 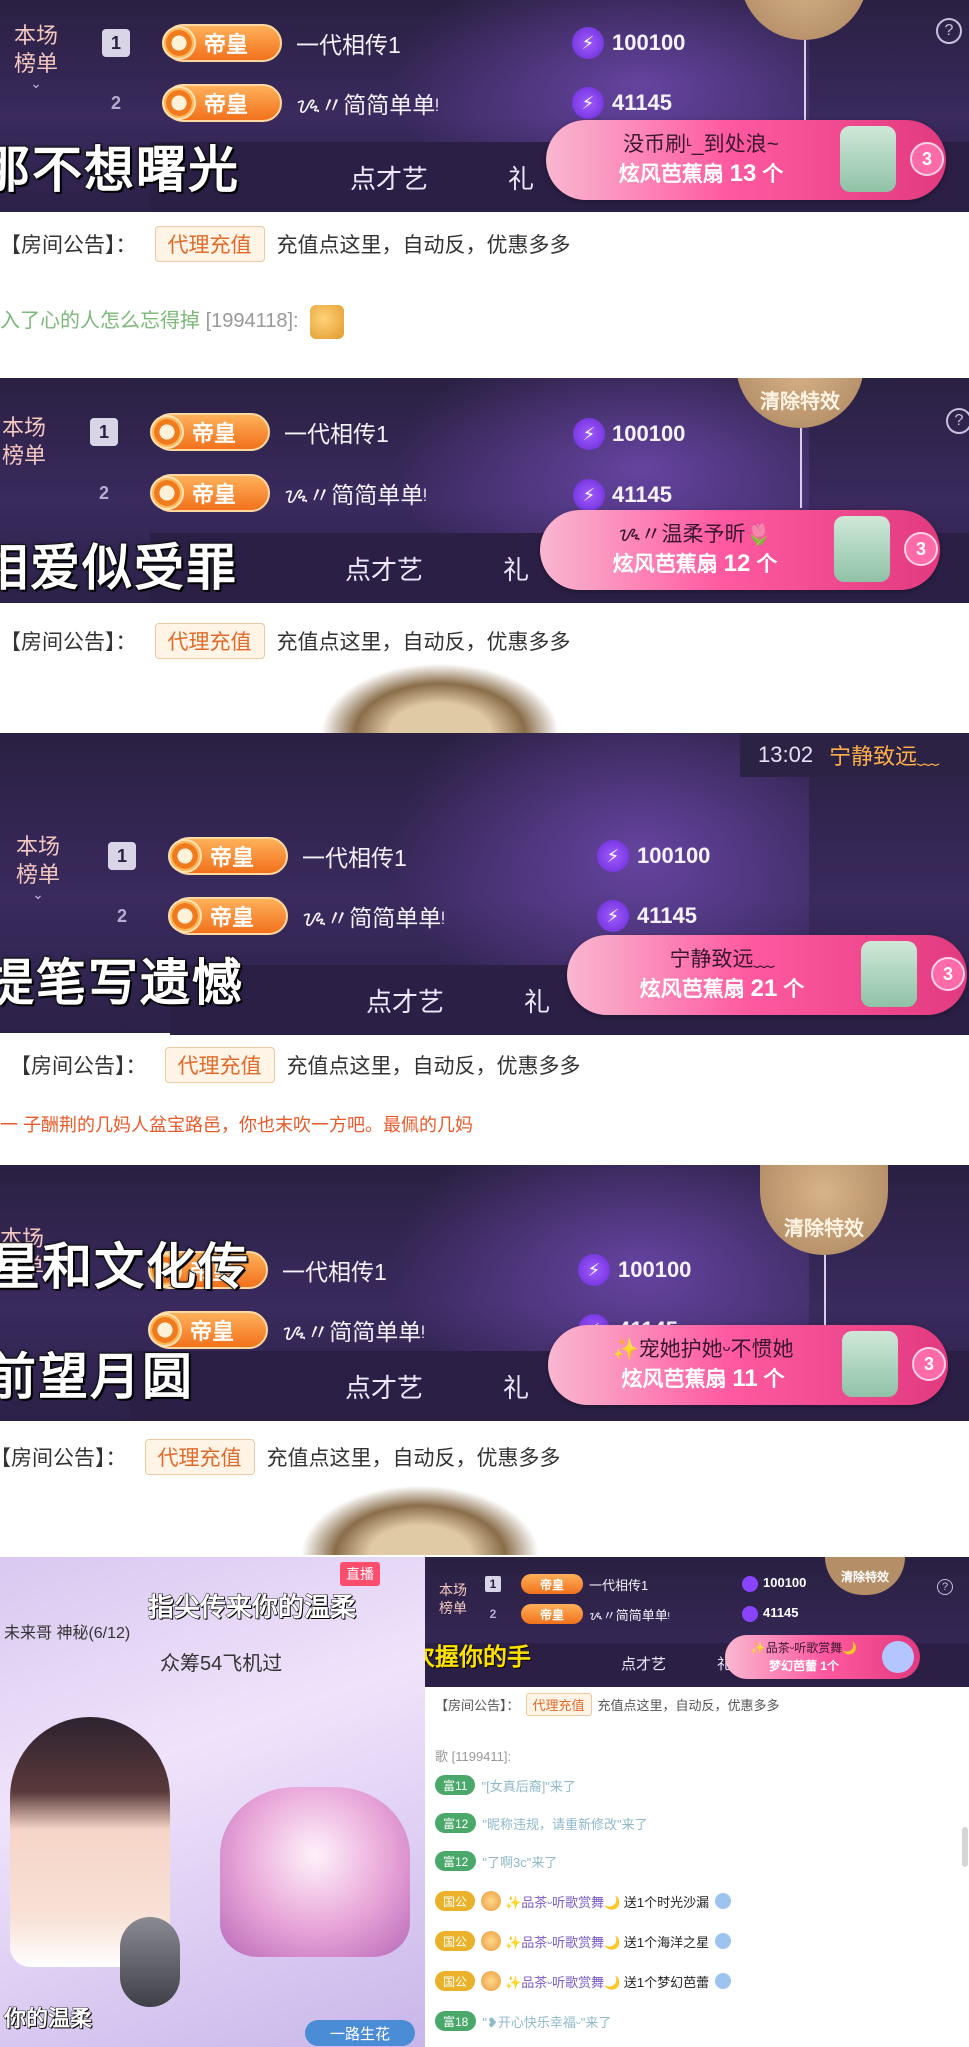 What do you see at coordinates (212, 1802) in the screenshot?
I see `video-stream: 未来哥 神秘(6/12) 众筹54飞机过 指尖传来你的温柔 你的温柔` at bounding box center [212, 1802].